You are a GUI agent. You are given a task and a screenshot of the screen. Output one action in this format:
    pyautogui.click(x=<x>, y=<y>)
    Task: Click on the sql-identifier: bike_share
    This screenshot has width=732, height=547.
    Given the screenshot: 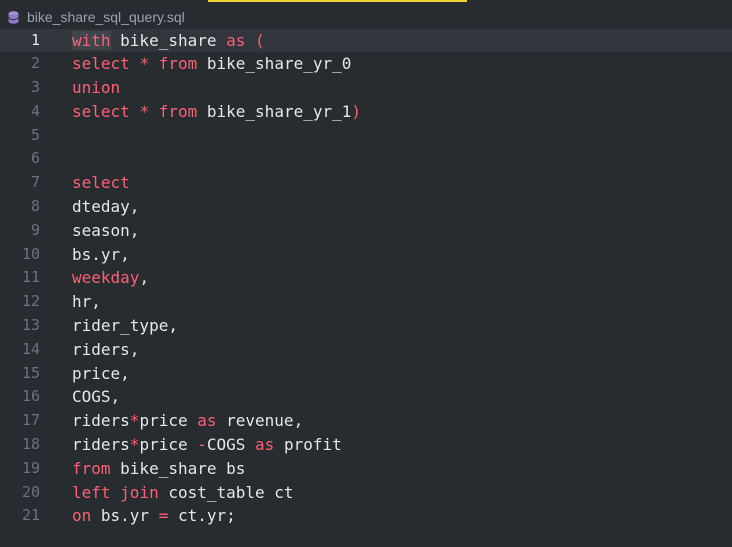 What is the action you would take?
    pyautogui.click(x=168, y=40)
    